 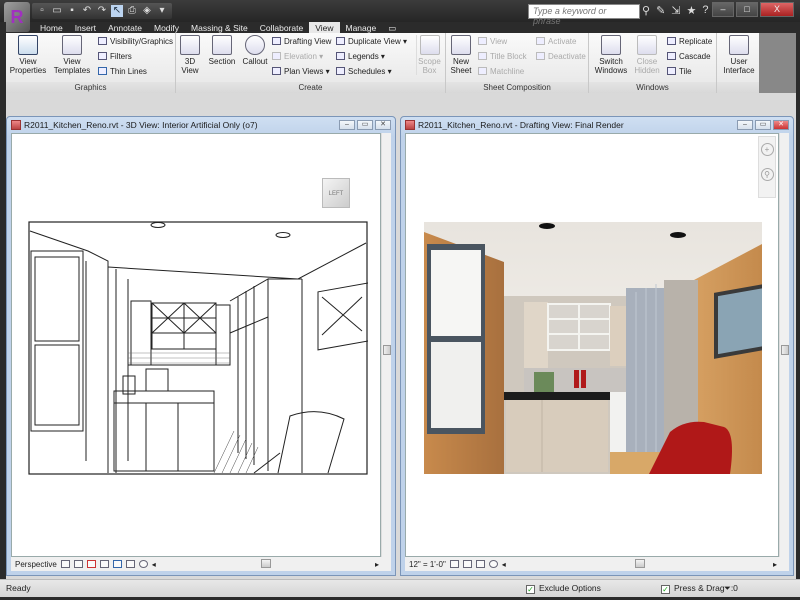 What do you see at coordinates (427, 564) in the screenshot?
I see `view-scale-label: 12" = 1'-0"` at bounding box center [427, 564].